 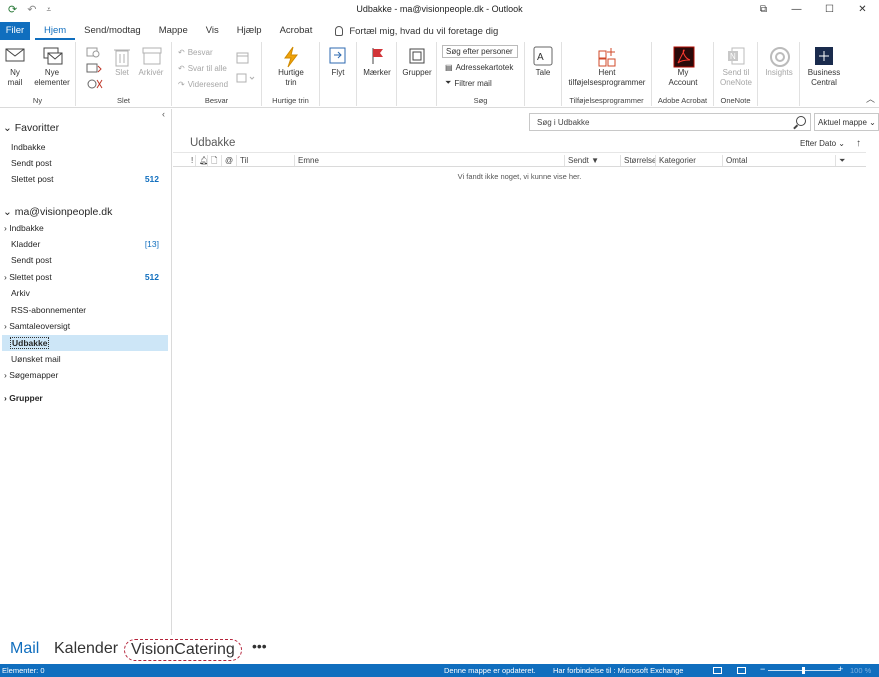 I want to click on close-button: ✕, so click(x=862, y=9).